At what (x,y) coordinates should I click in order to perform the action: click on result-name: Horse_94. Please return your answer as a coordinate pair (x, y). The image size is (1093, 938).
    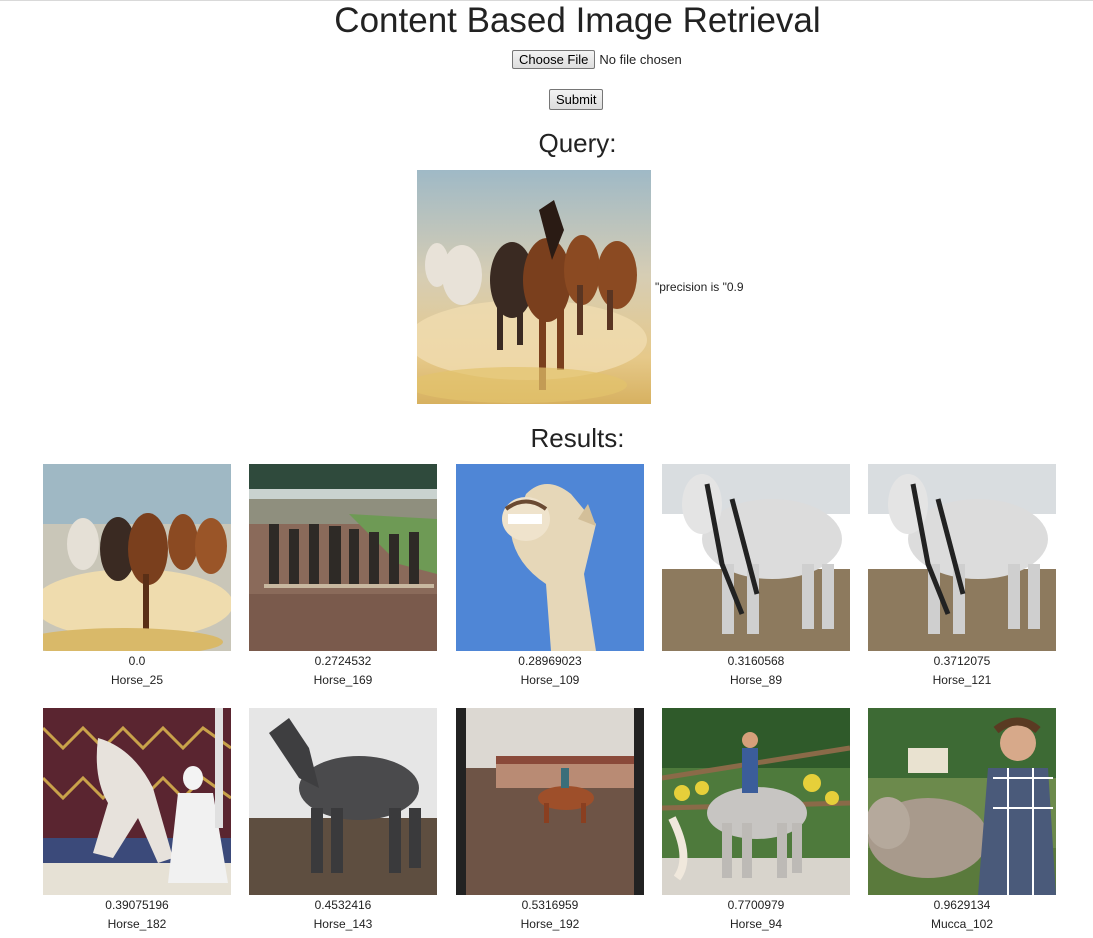
    Looking at the image, I should click on (756, 924).